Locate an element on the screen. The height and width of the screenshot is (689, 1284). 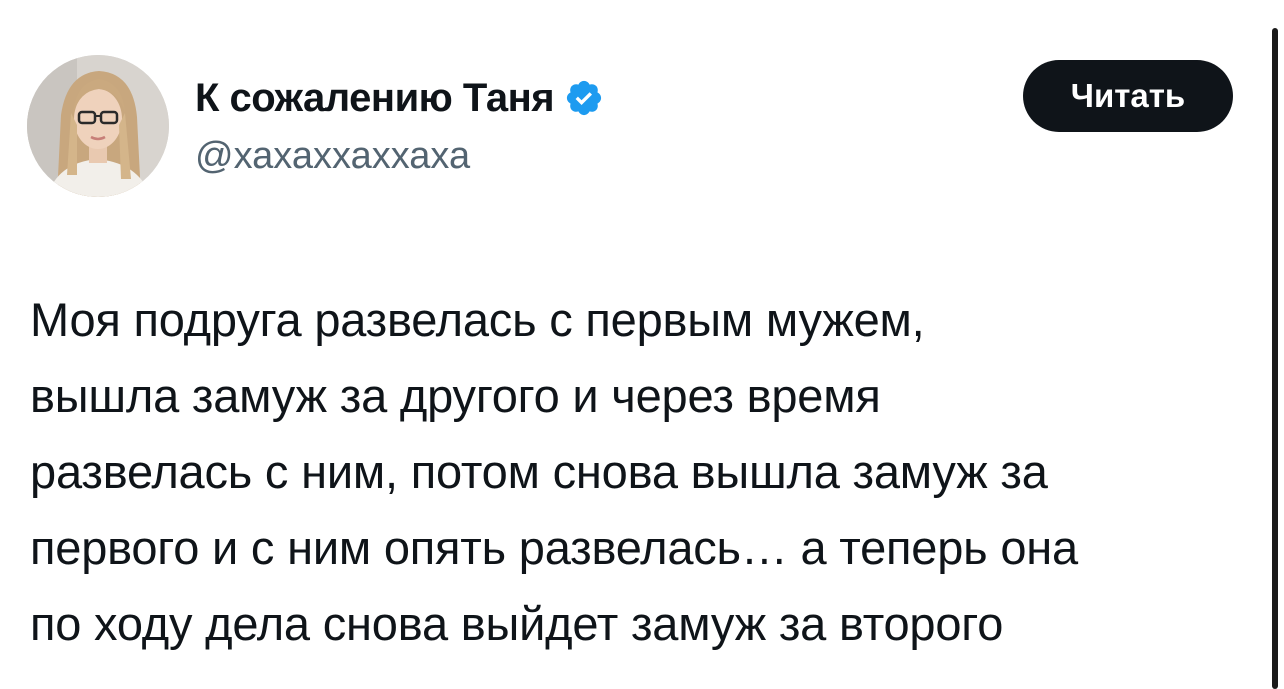
author-name-row: К сожалению Таня is located at coordinates (399, 98).